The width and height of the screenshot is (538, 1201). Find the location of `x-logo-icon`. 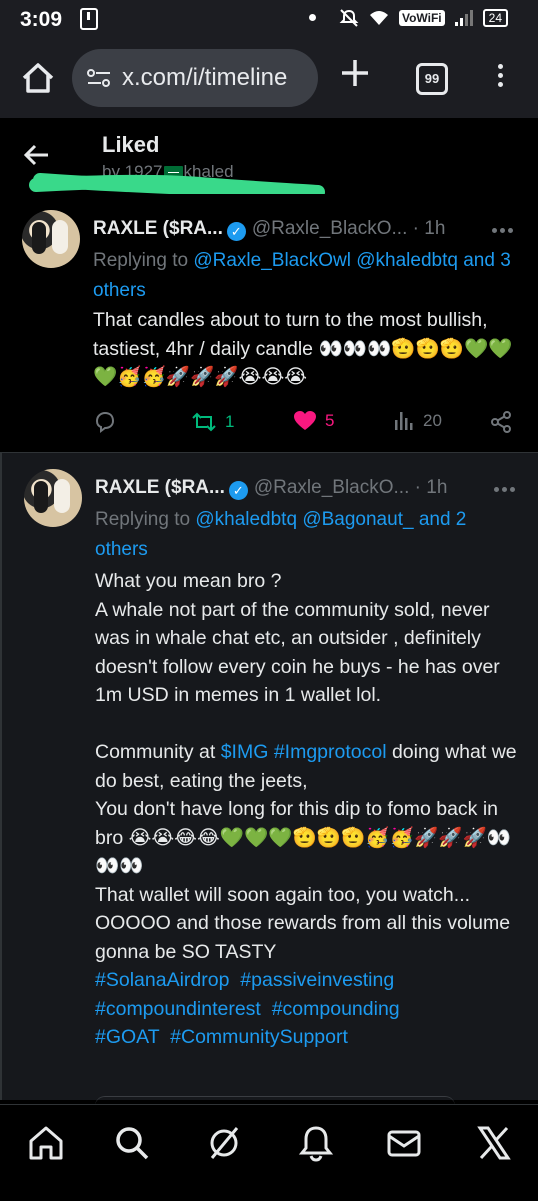

x-logo-icon is located at coordinates (494, 1143).